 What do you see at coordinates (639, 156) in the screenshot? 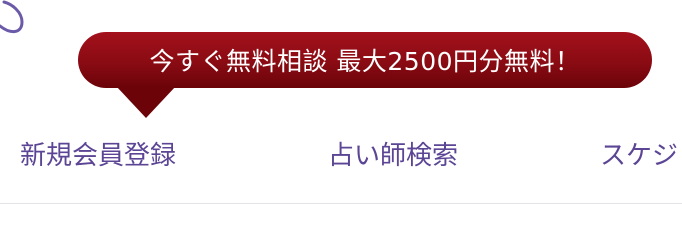
I see `nav-item-schedule: スケジ` at bounding box center [639, 156].